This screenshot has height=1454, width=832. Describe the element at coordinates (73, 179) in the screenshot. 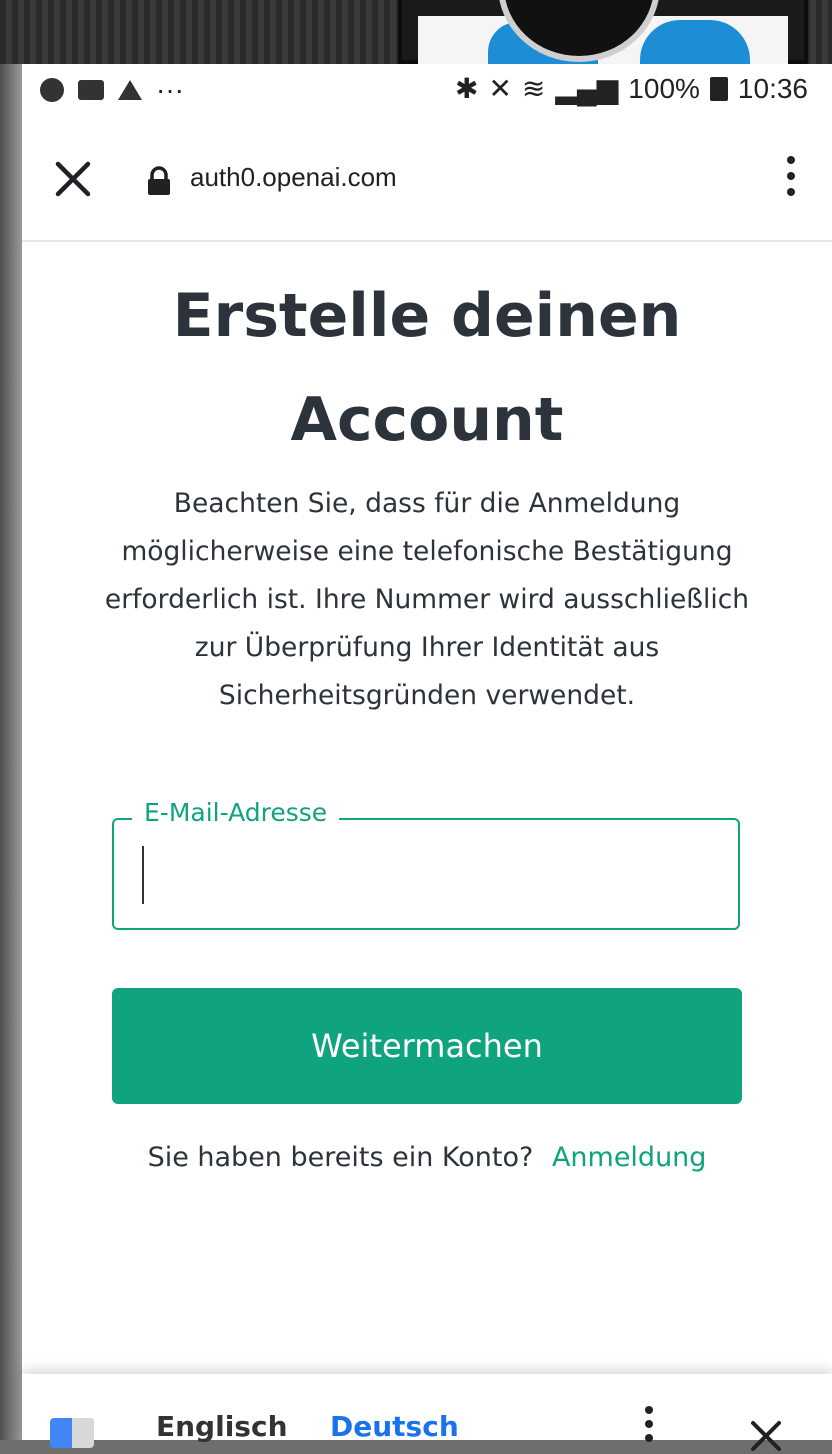

I see `close-icon` at that location.